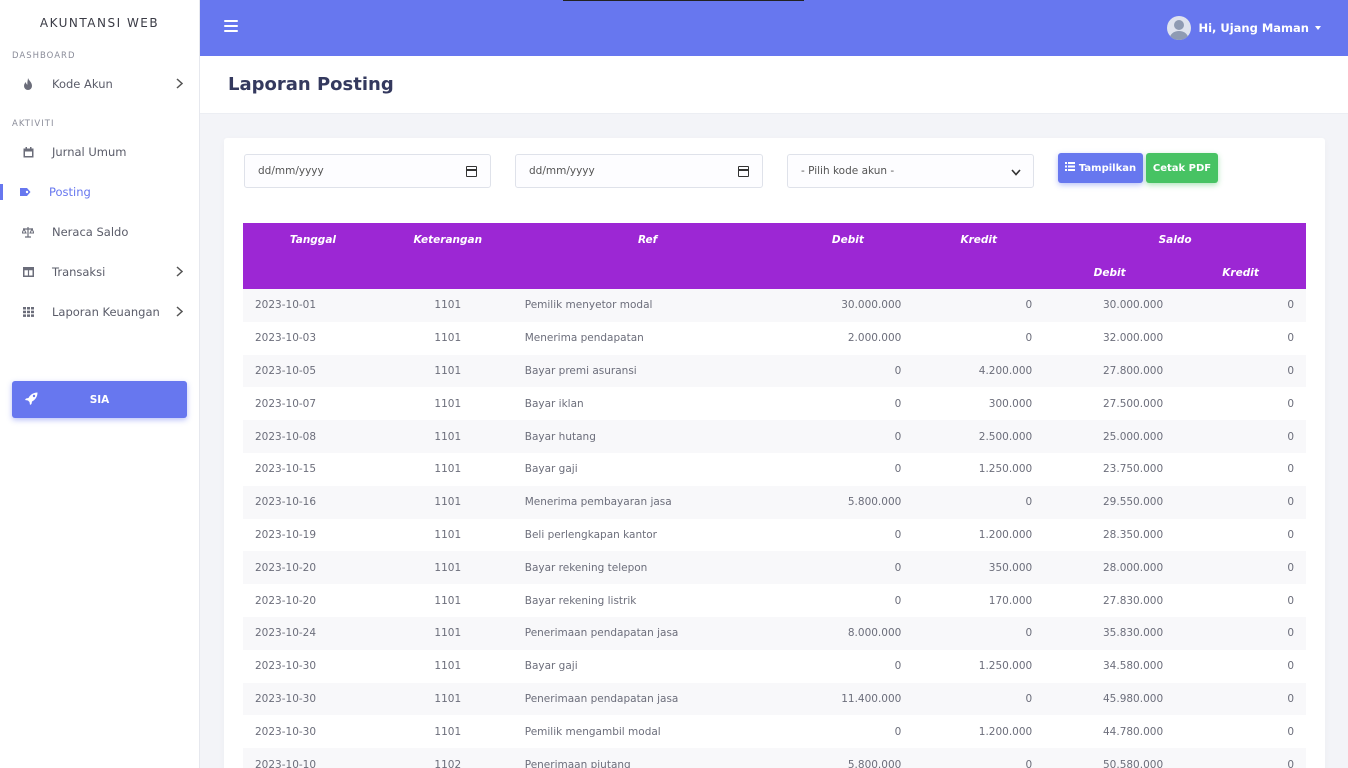 The width and height of the screenshot is (1348, 768). Describe the element at coordinates (584, 338) in the screenshot. I see `cell-ref: Menerima pendapatan` at that location.